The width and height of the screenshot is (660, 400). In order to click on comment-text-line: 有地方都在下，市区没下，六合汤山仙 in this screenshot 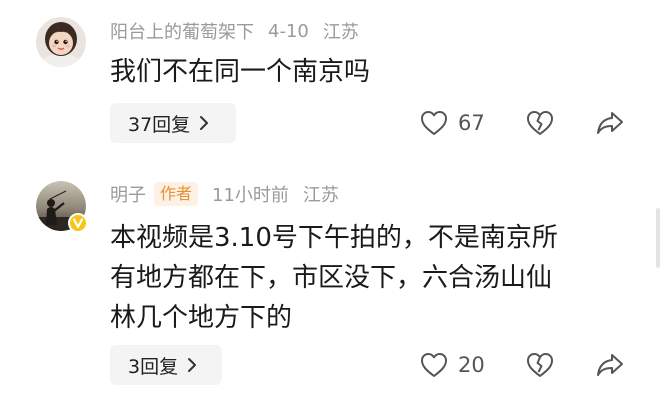, I will do `click(331, 278)`.